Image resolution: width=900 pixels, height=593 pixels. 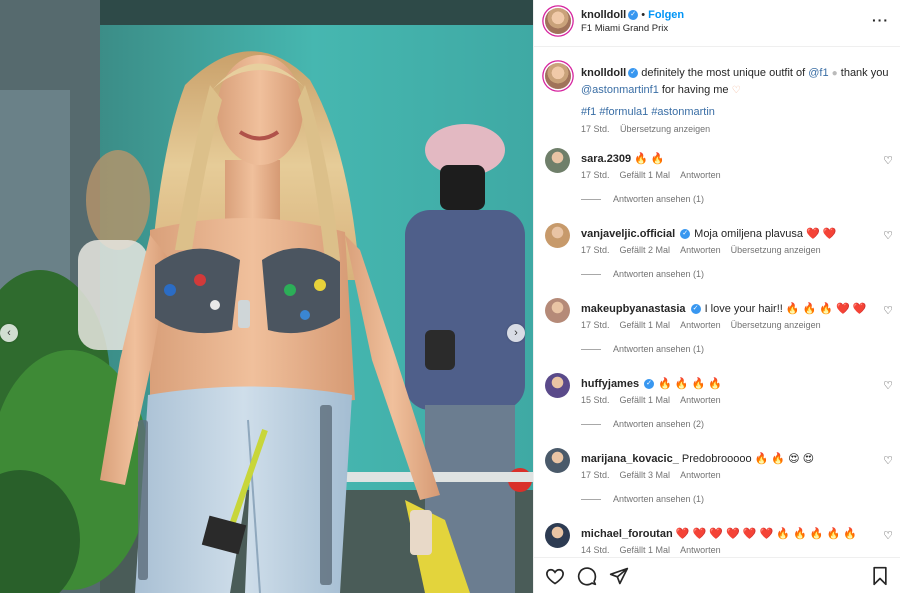 What do you see at coordinates (766, 534) in the screenshot?
I see `comment-emojis: ❤️ ❤️ ❤️ ❤️ ❤️ ❤️ 🔥 🔥 🔥 🔥 🔥` at bounding box center [766, 534].